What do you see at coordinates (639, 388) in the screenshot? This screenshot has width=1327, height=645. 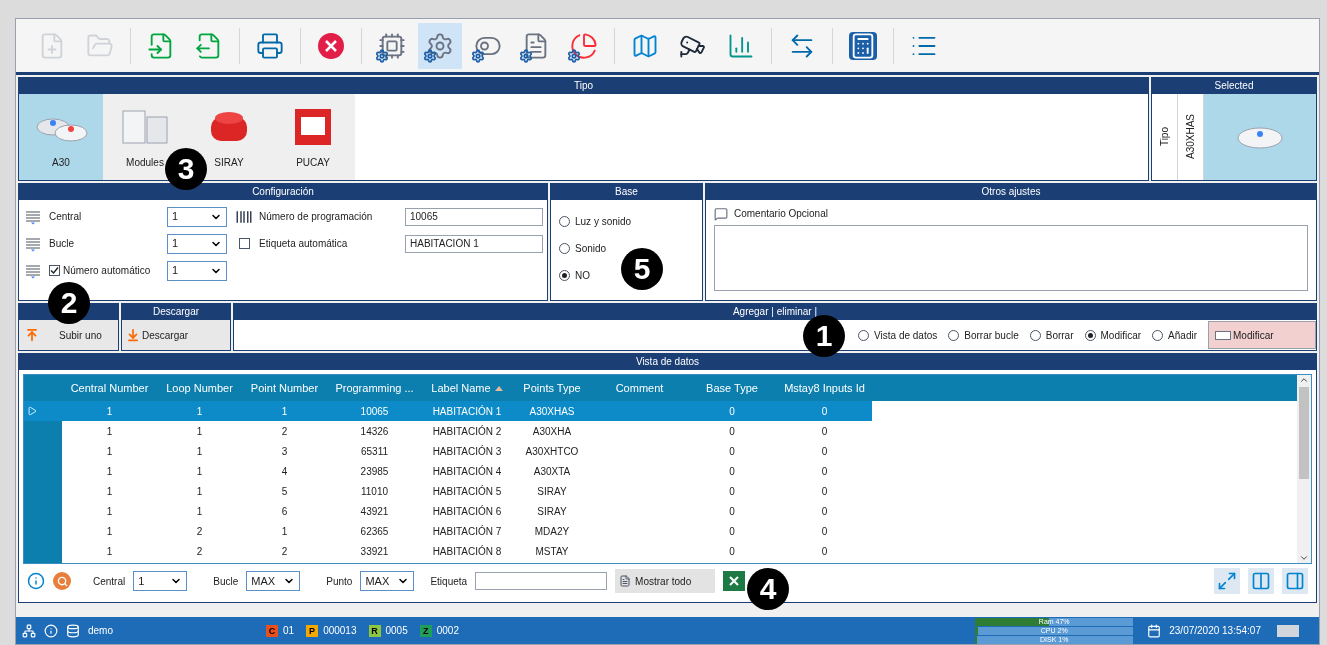 I see `column-header: Comment` at bounding box center [639, 388].